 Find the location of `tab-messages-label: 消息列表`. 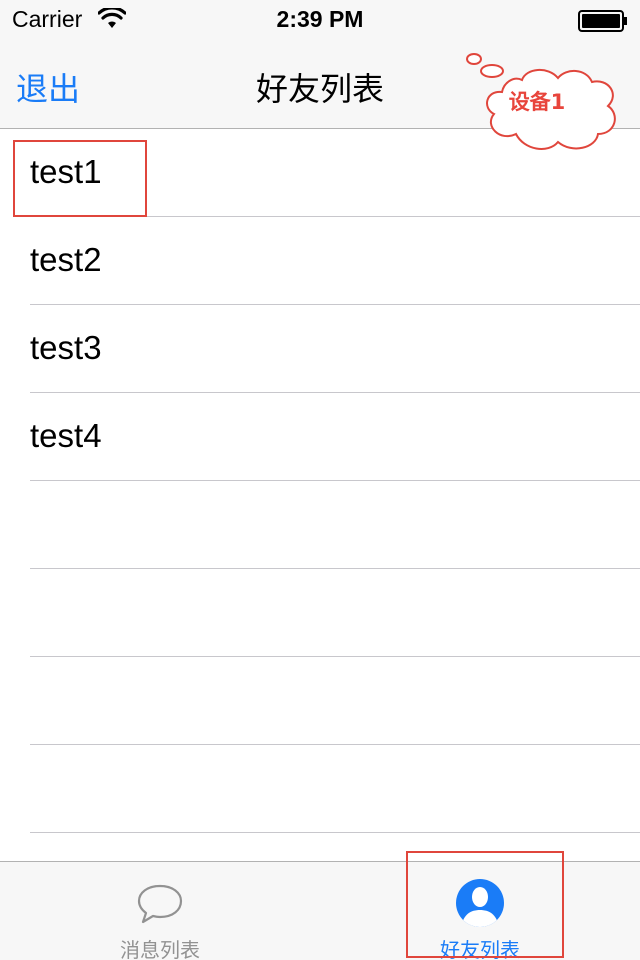

tab-messages-label: 消息列表 is located at coordinates (160, 949).